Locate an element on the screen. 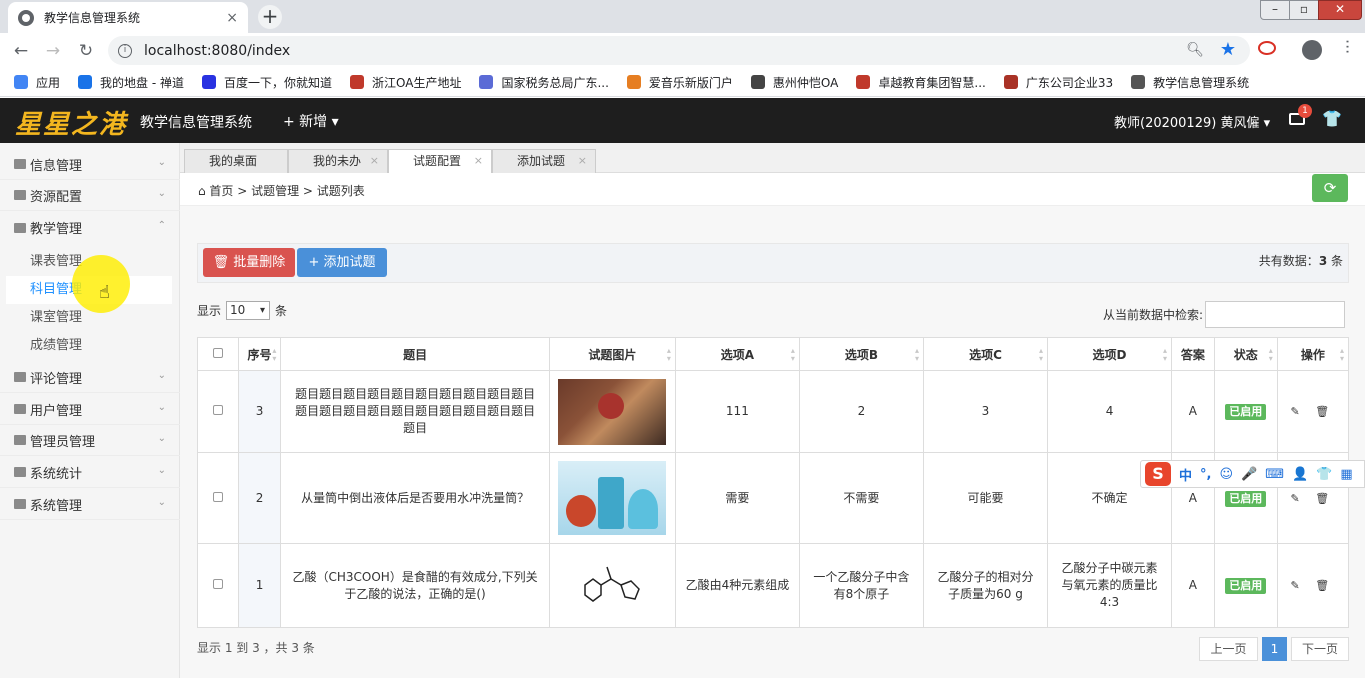 The width and height of the screenshot is (1365, 678). column-header-status: 状态 ▴ ▾ is located at coordinates (1245, 354).